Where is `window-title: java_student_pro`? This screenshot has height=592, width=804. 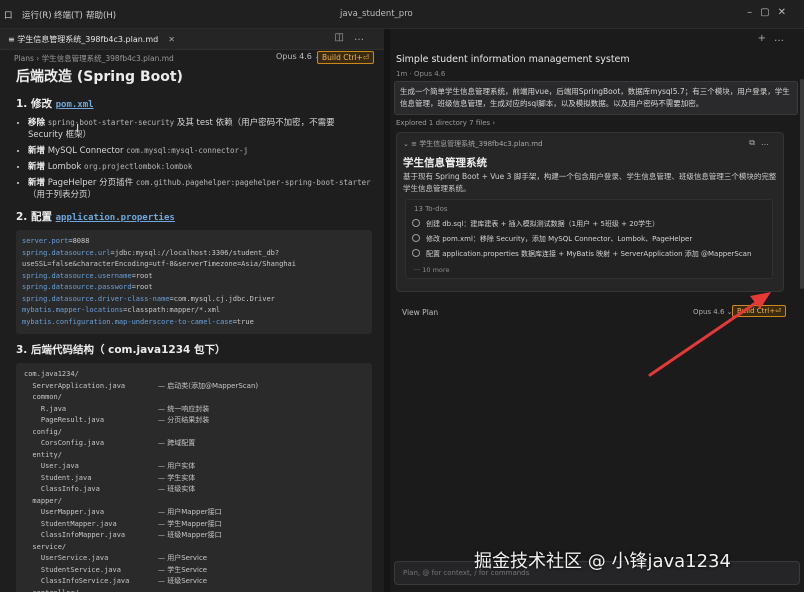
window-title: java_student_pro is located at coordinates (376, 14).